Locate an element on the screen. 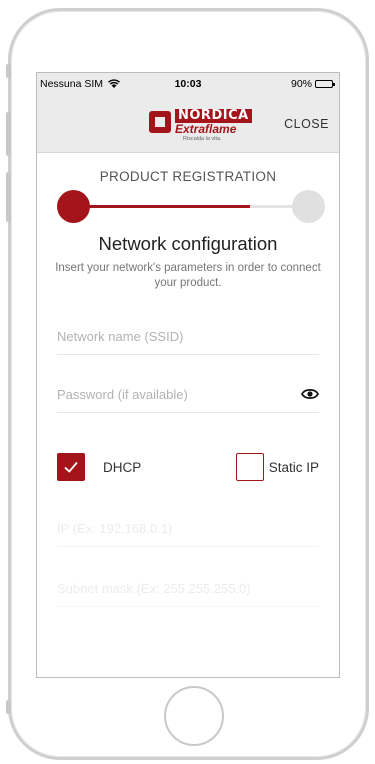 The image size is (375, 764). subnet-input is located at coordinates (188, 588).